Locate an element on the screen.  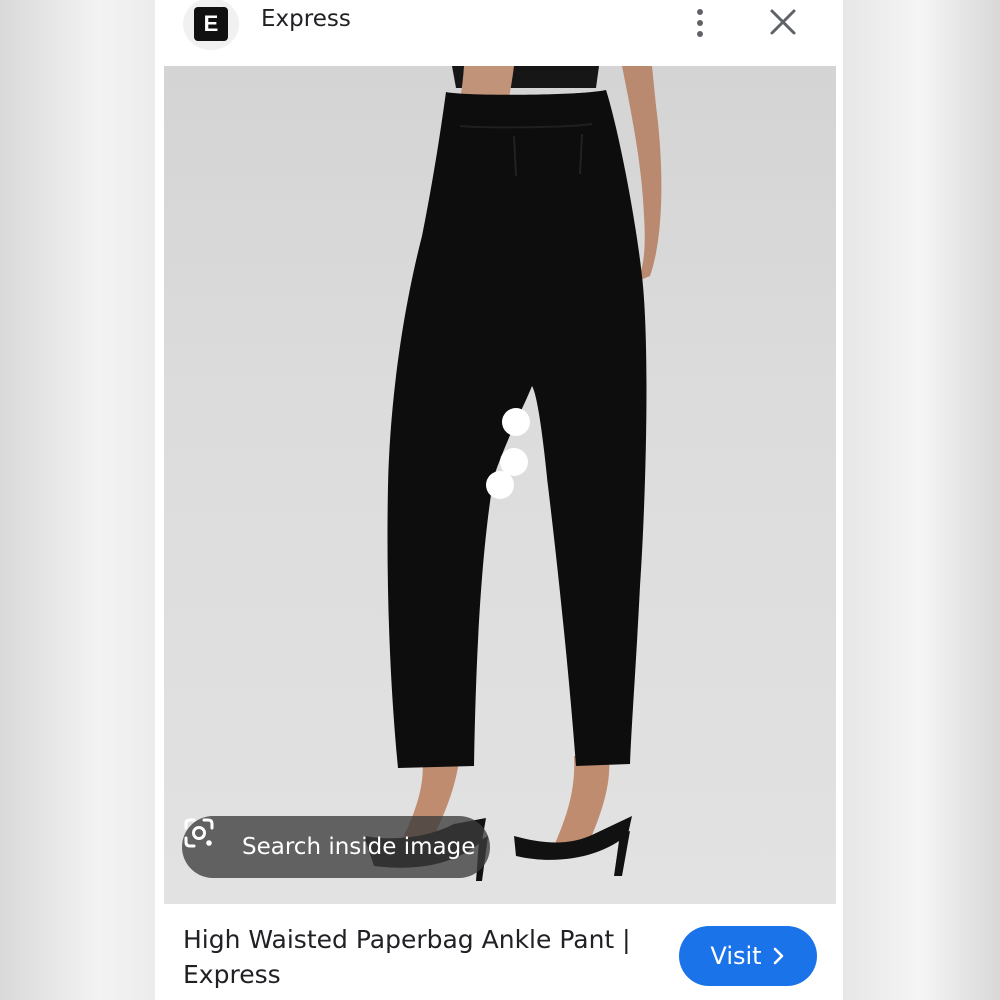
express-logo-icon: E is located at coordinates (211, 24).